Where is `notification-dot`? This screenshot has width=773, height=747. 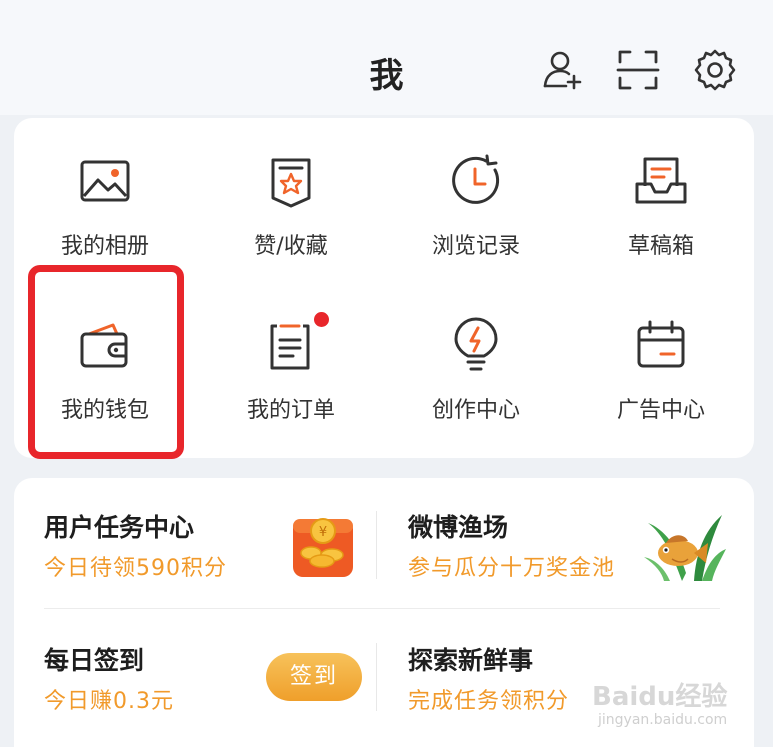
notification-dot is located at coordinates (321, 319).